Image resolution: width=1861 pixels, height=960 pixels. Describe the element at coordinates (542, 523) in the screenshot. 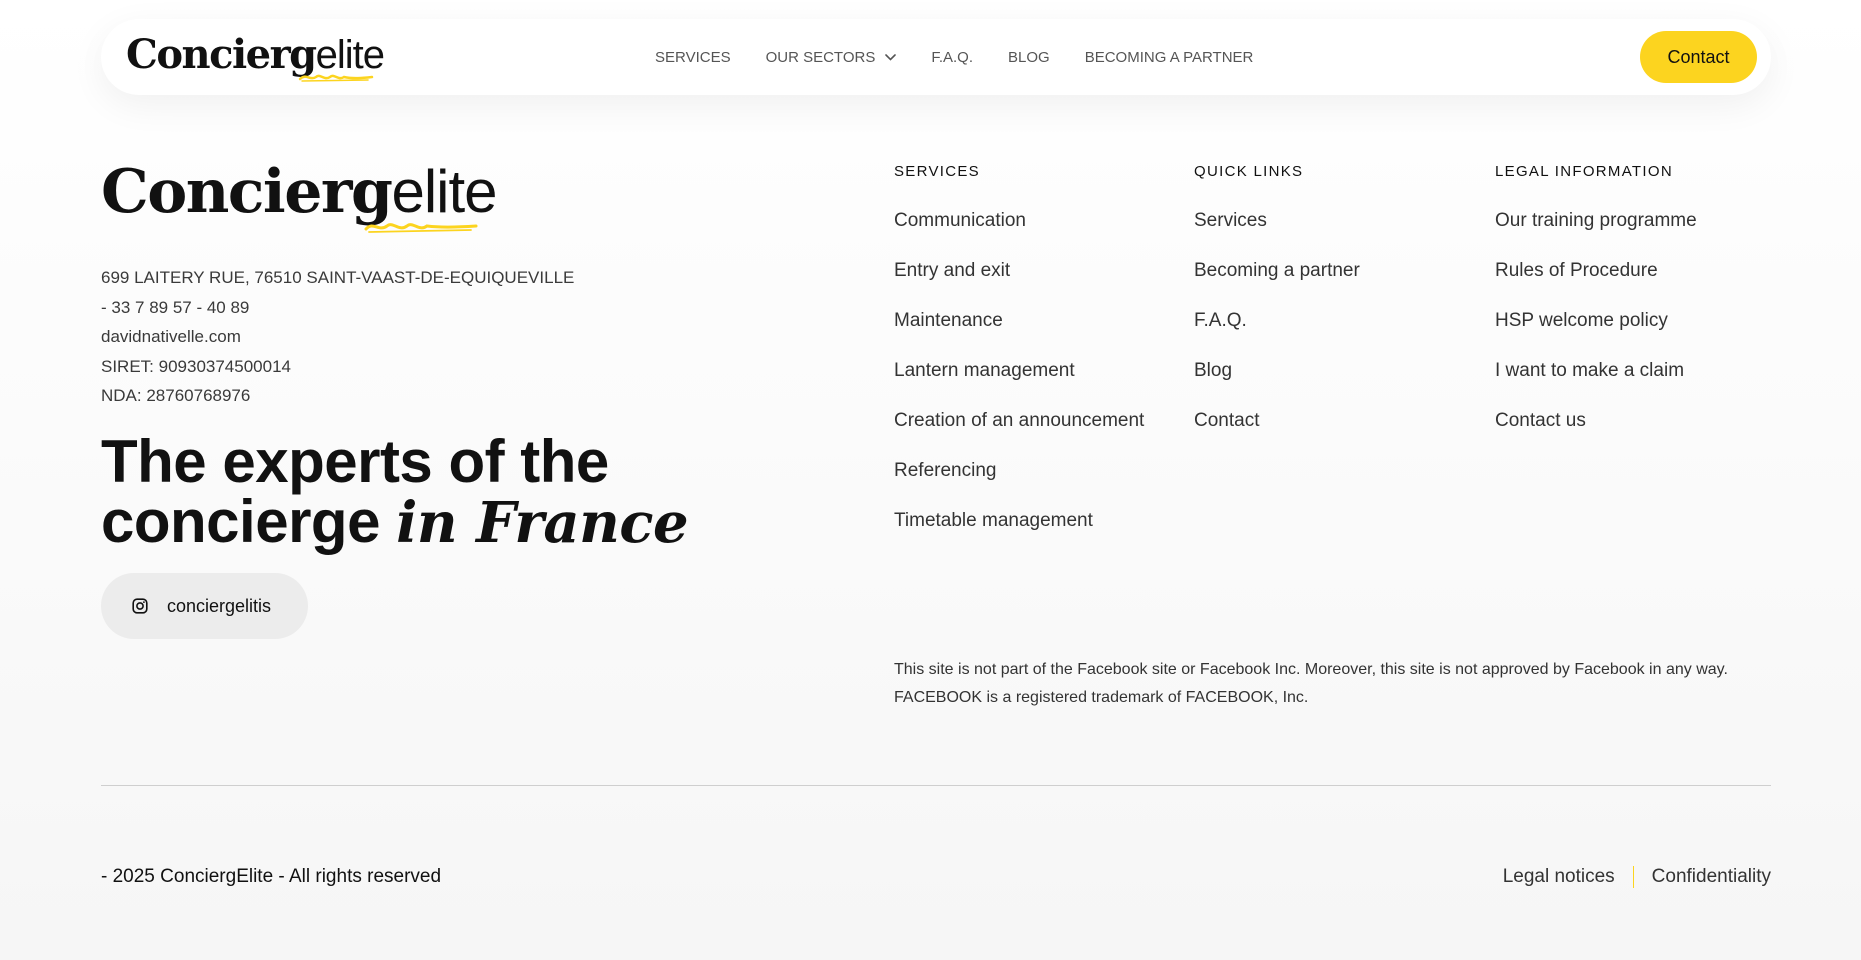

I see `tagline-emphasis: in France` at that location.